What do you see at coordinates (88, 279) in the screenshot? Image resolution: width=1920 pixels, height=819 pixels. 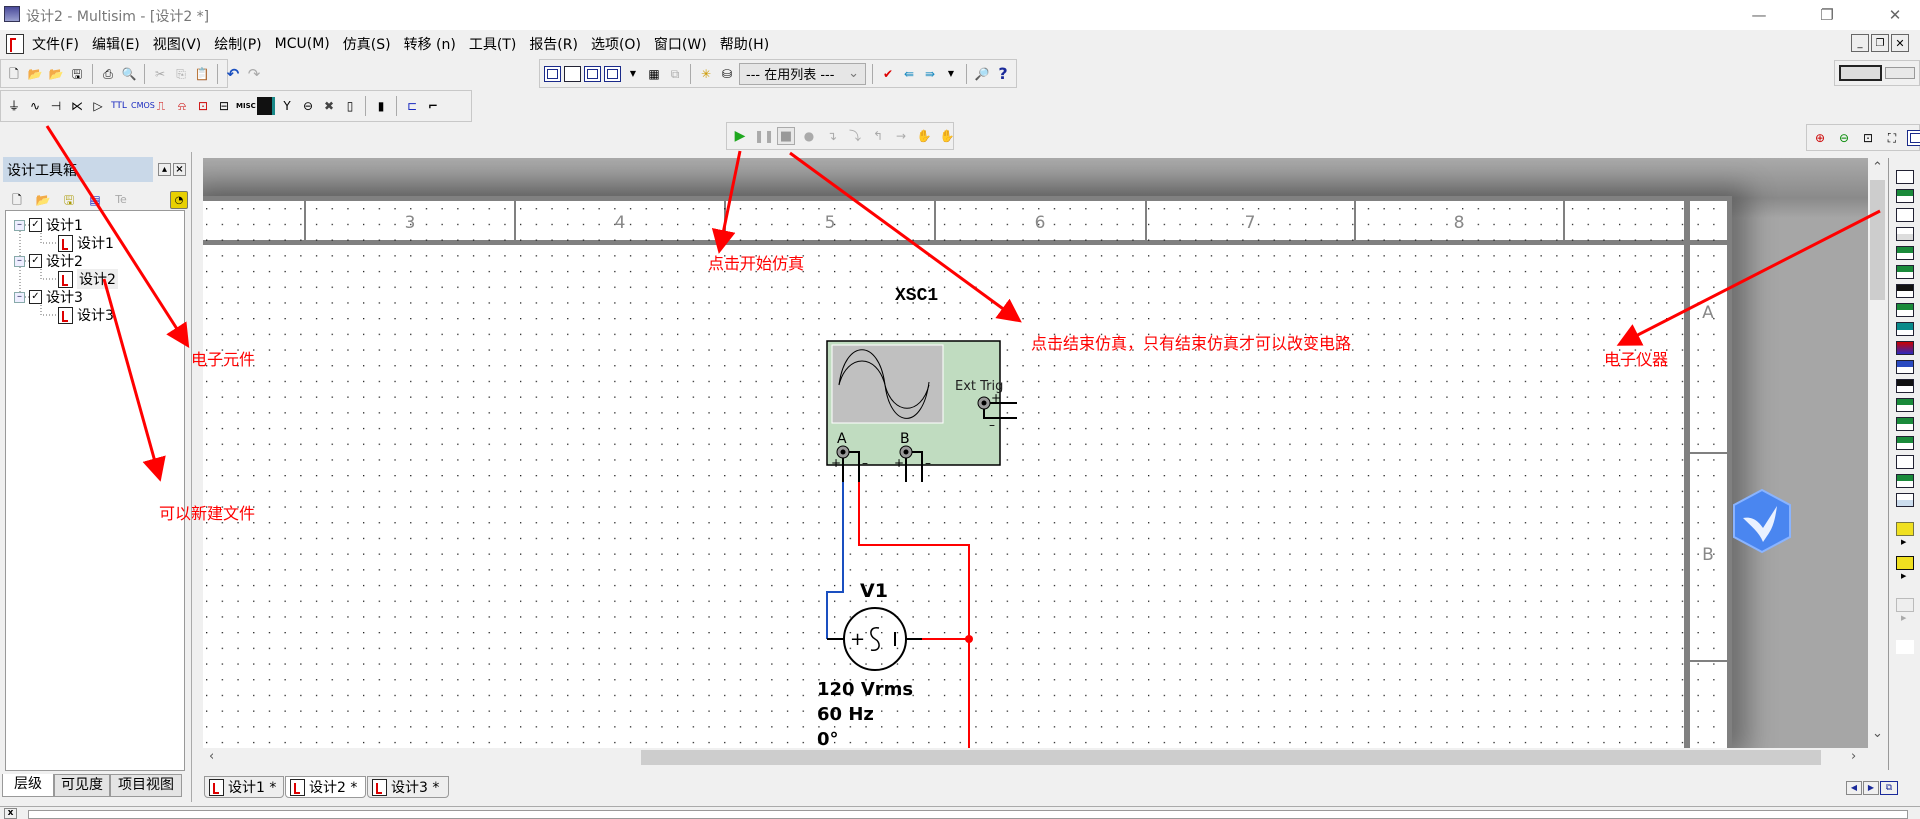 I see `tree-item-sheet2-selected: 设计2` at bounding box center [88, 279].